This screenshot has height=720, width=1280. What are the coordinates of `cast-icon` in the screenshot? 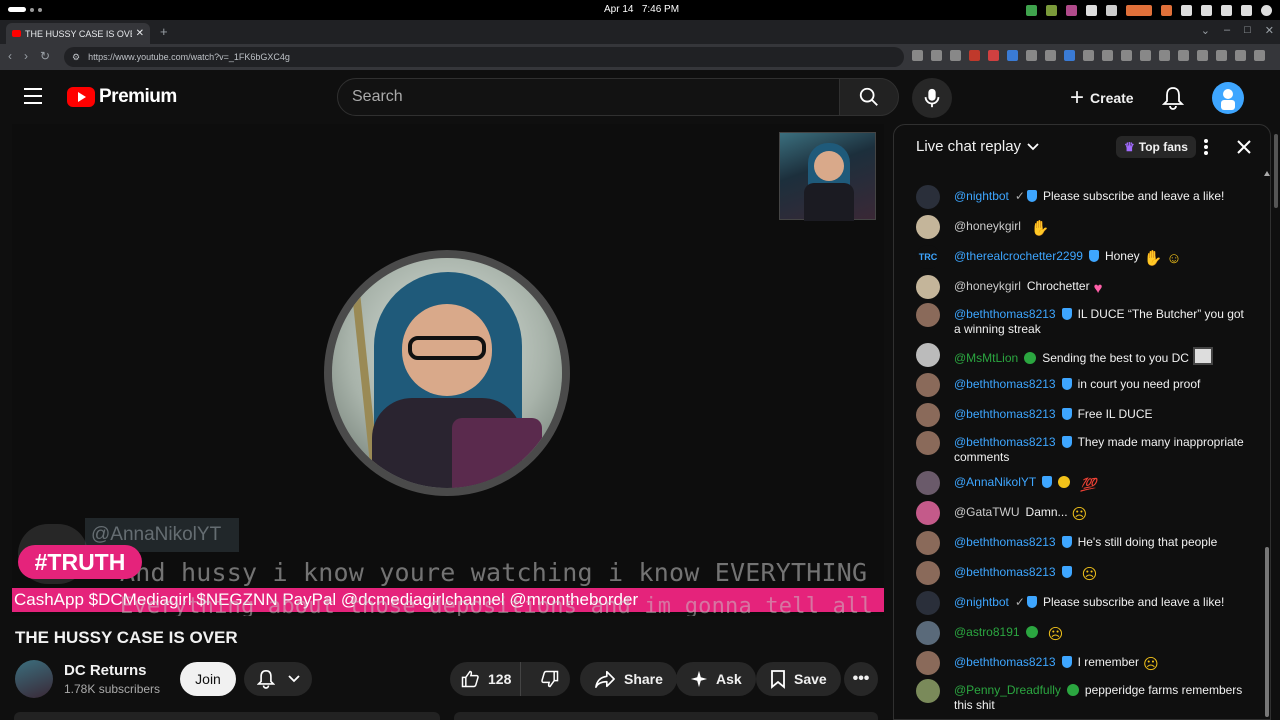 It's located at (917, 55).